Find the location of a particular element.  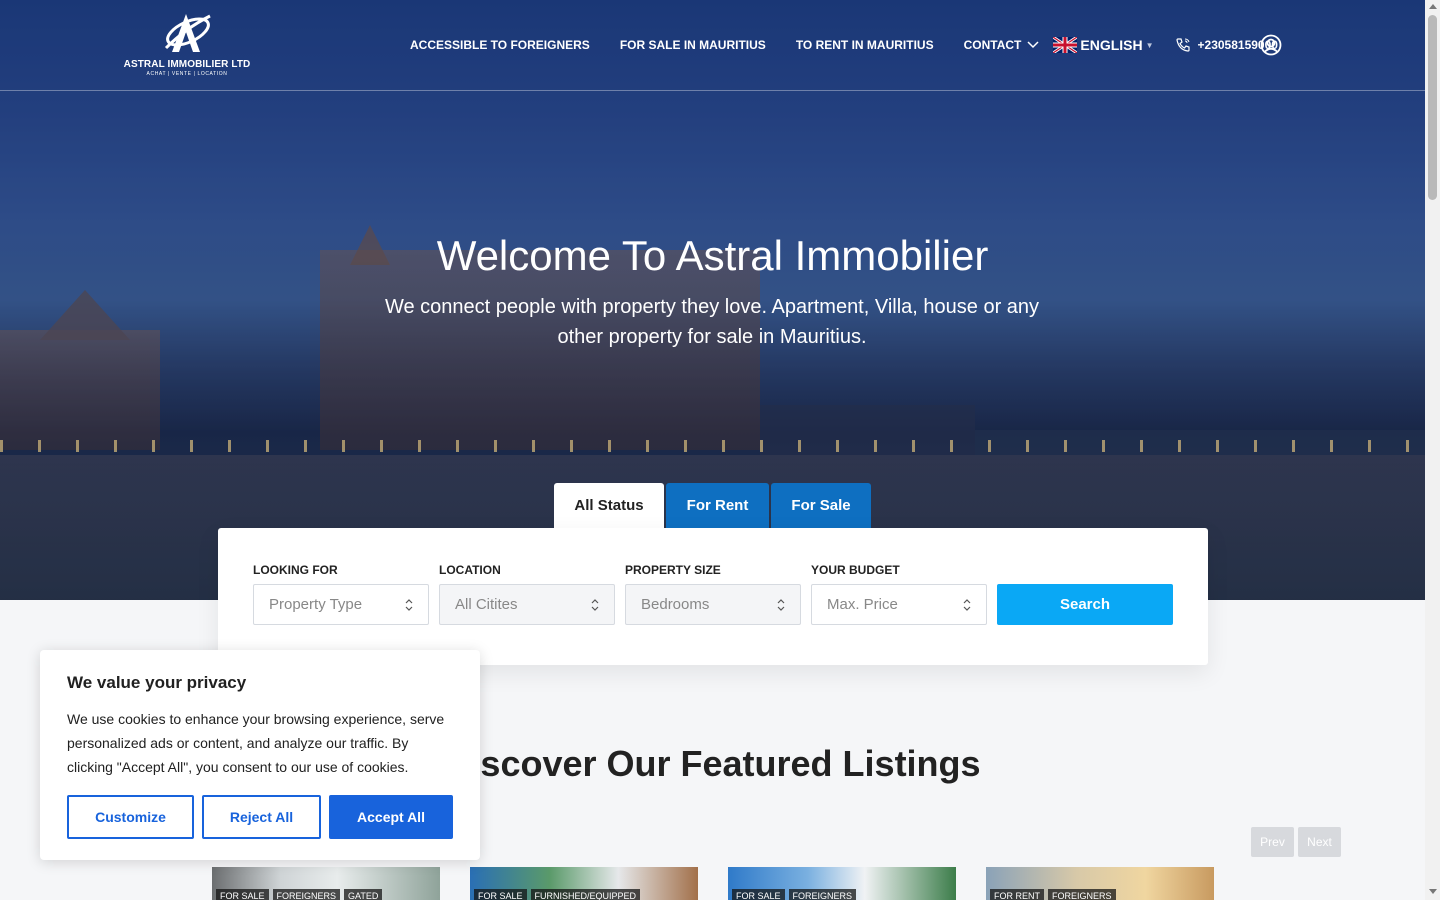

field-label: PROPERTY SIZE is located at coordinates (673, 570).